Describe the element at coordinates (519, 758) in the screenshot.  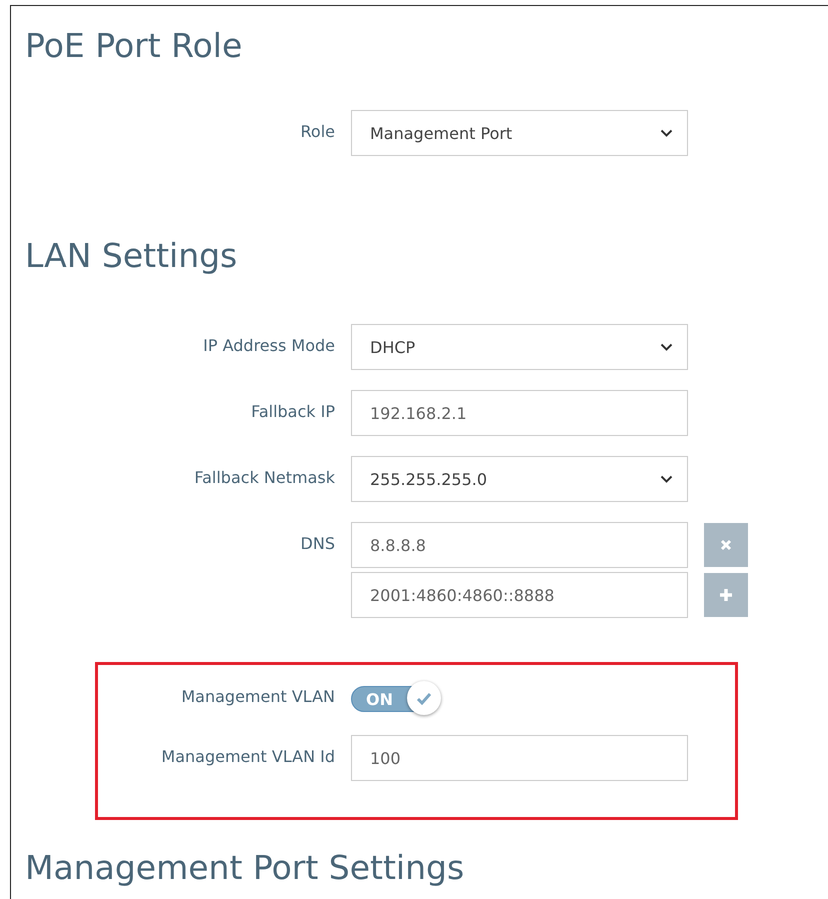
I see `input-field: 100` at that location.